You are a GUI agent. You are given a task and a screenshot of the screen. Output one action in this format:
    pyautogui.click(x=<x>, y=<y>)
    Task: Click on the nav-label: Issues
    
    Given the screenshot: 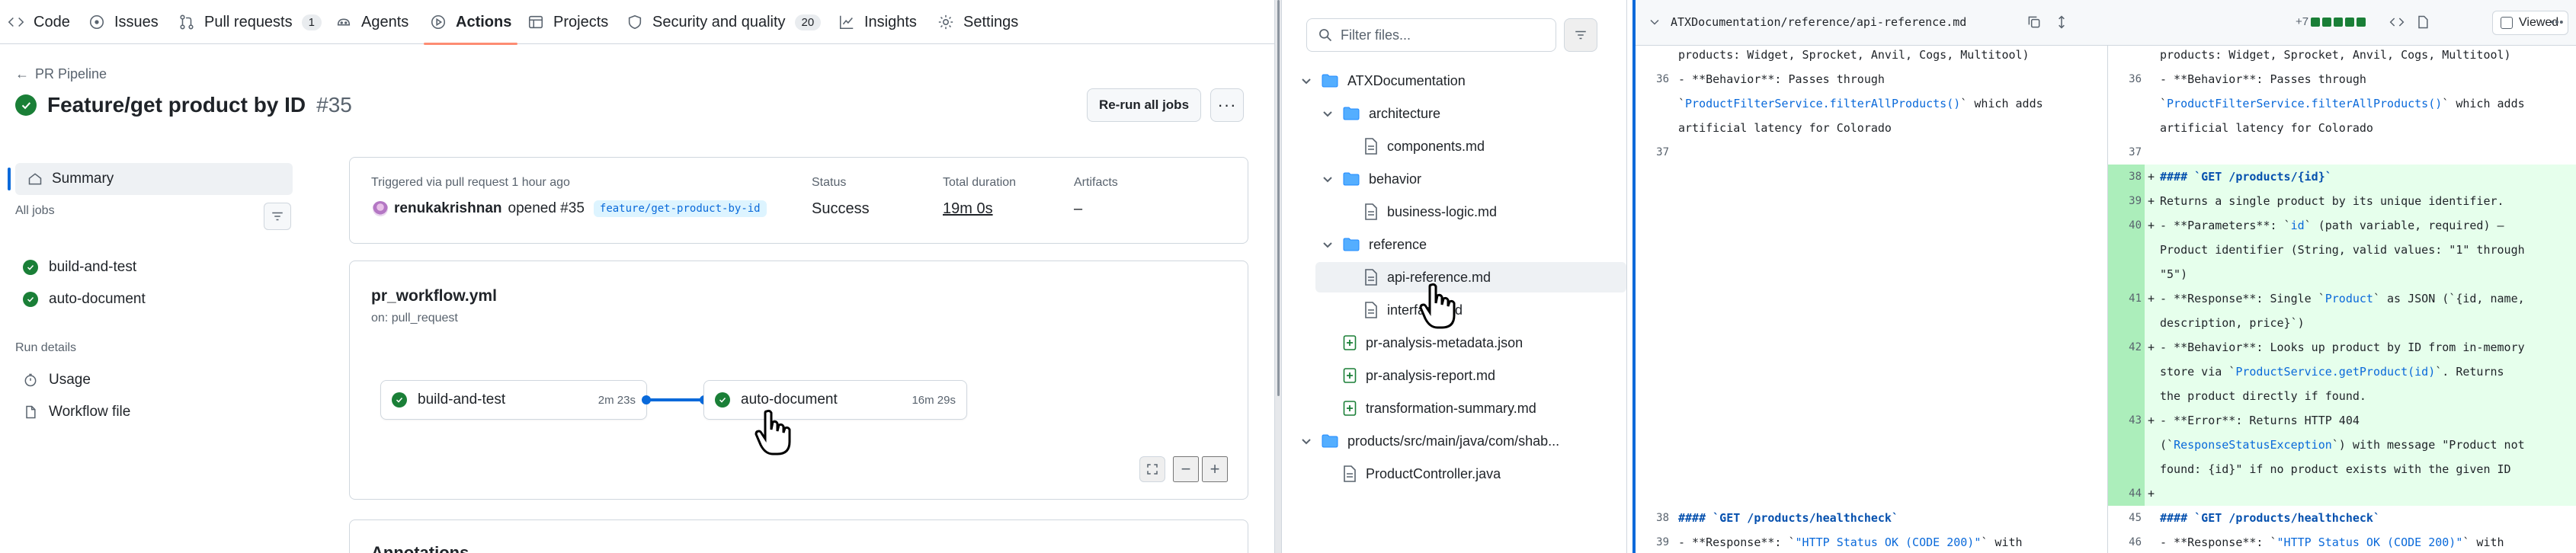 What is the action you would take?
    pyautogui.click(x=136, y=21)
    